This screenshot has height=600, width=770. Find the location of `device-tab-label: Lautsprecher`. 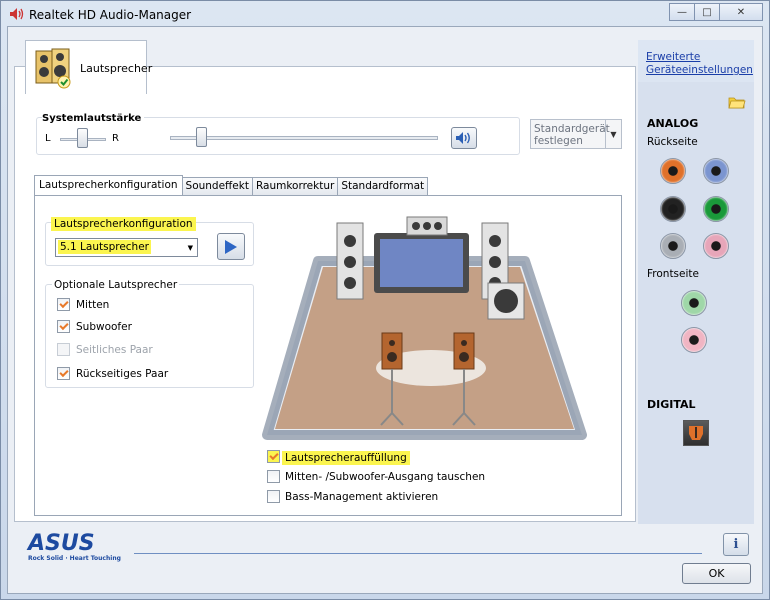

device-tab-label: Lautsprecher is located at coordinates (116, 68).